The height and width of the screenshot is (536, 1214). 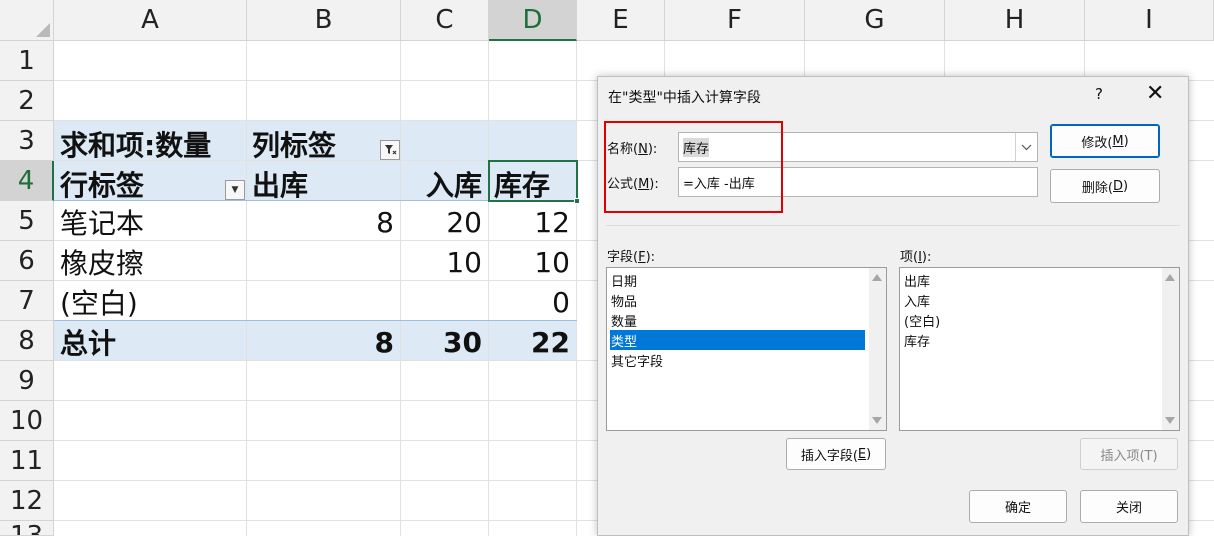 What do you see at coordinates (737, 320) in the screenshot?
I see `field-item-quantity: 数量` at bounding box center [737, 320].